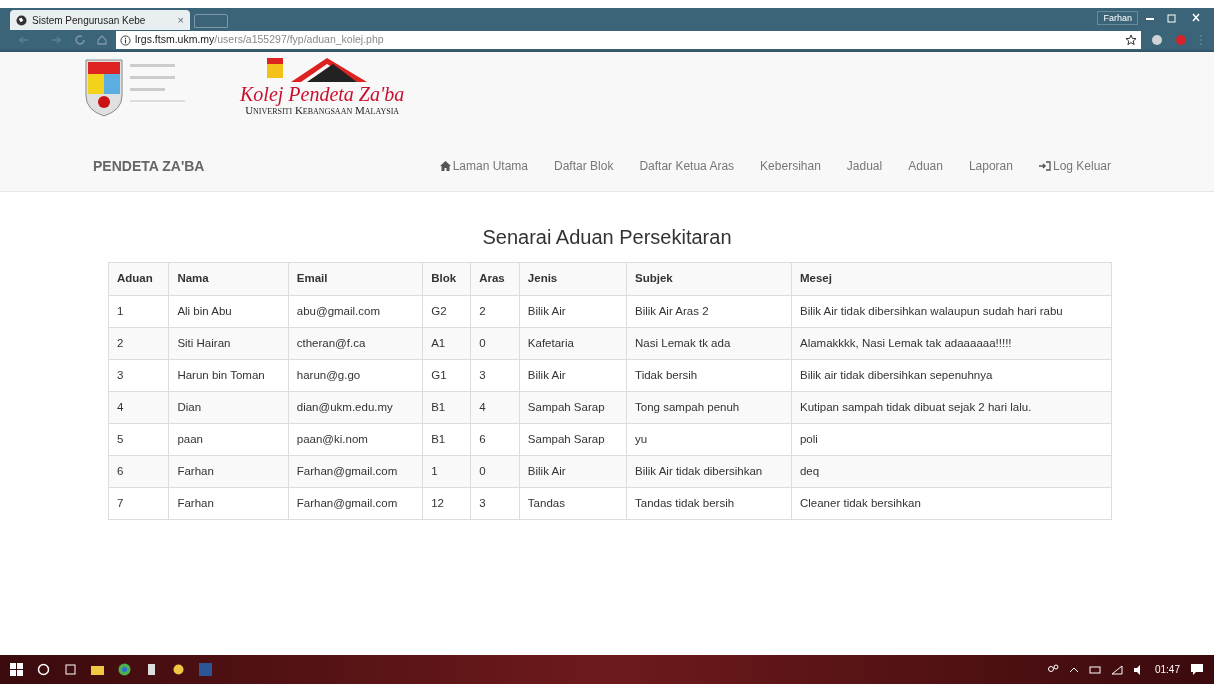 Image resolution: width=1214 pixels, height=684 pixels. I want to click on table-cell: Tong sampah penuh, so click(709, 407).